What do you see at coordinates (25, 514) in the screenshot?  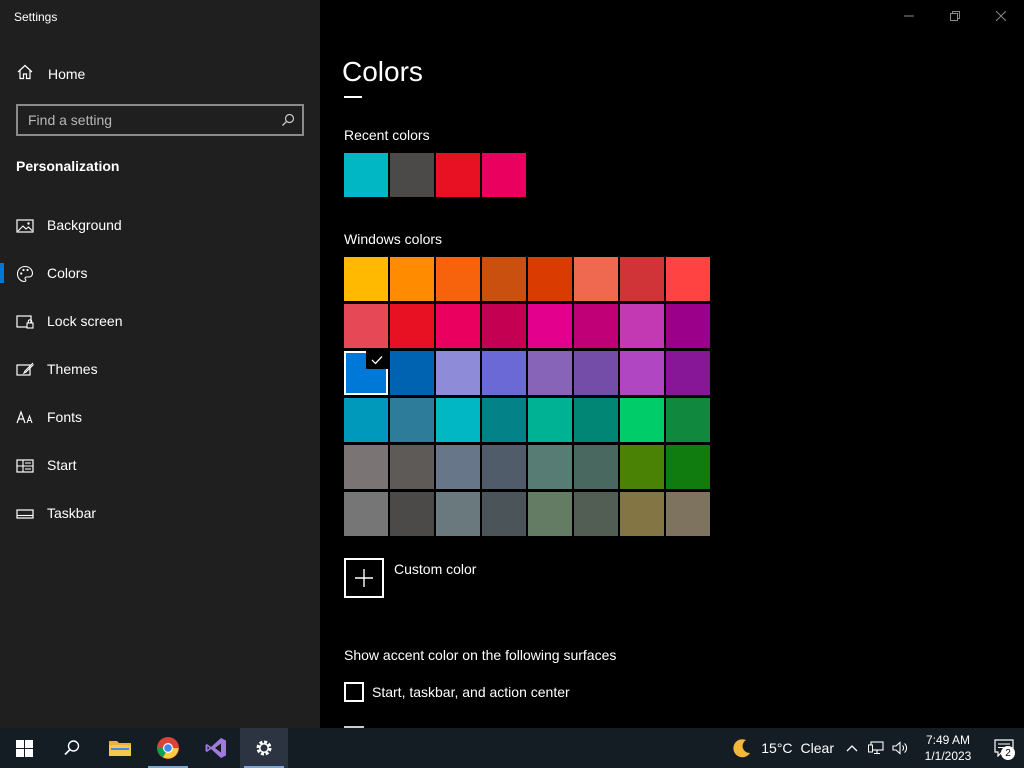 I see `taskbar-icon` at bounding box center [25, 514].